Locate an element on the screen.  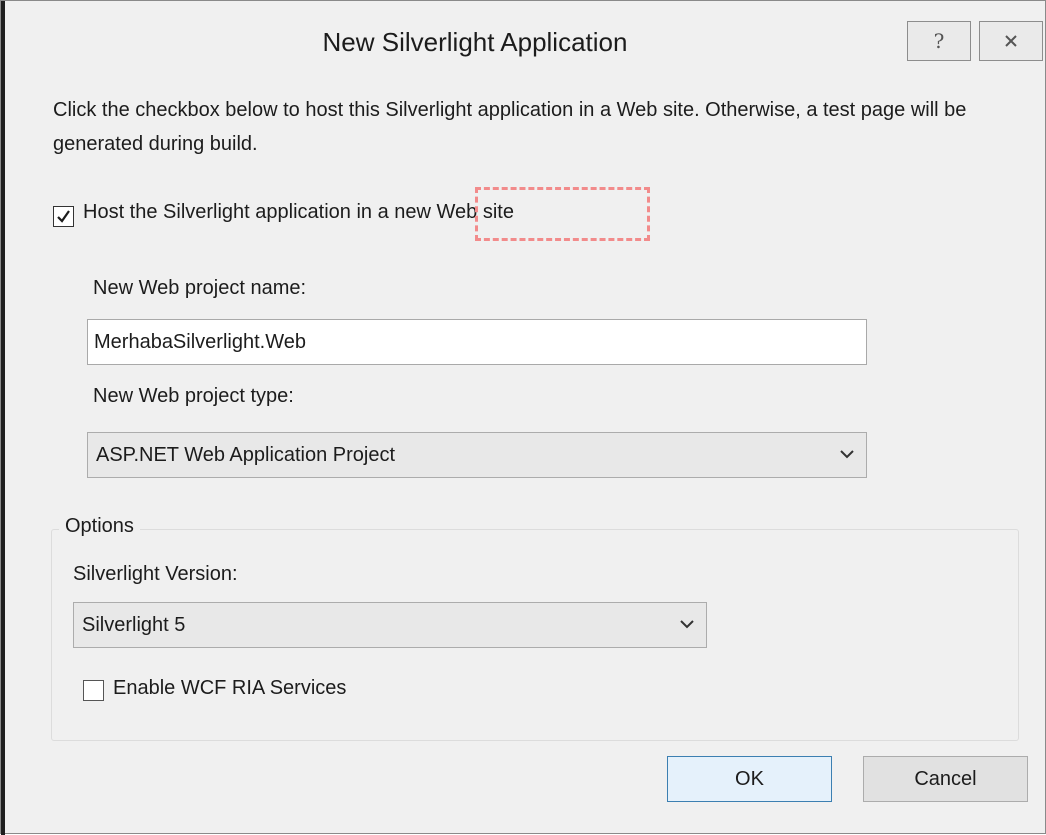
web-project-type-select: ASP.NET Web Application Project is located at coordinates (477, 455).